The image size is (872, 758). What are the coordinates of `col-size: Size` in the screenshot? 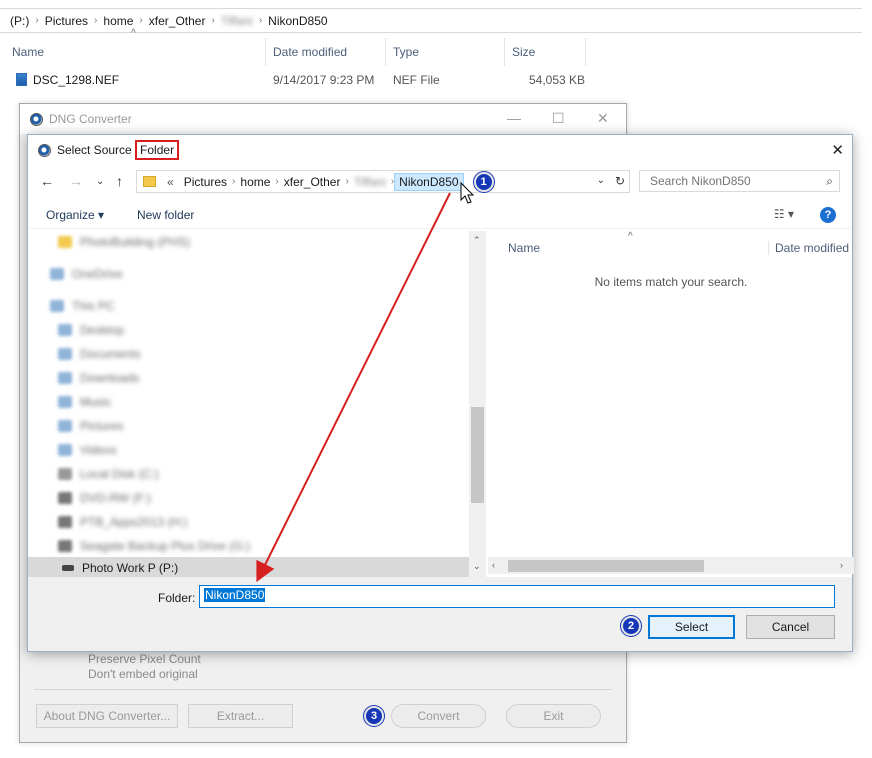 It's located at (546, 52).